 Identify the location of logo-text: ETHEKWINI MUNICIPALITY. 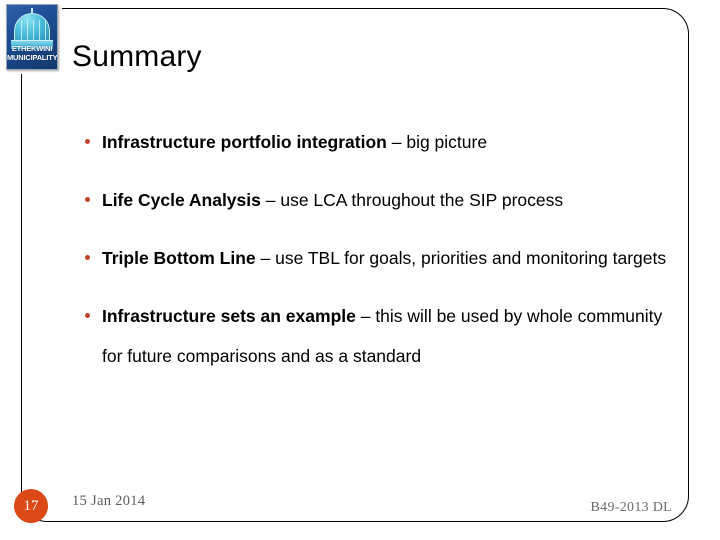
(32, 53).